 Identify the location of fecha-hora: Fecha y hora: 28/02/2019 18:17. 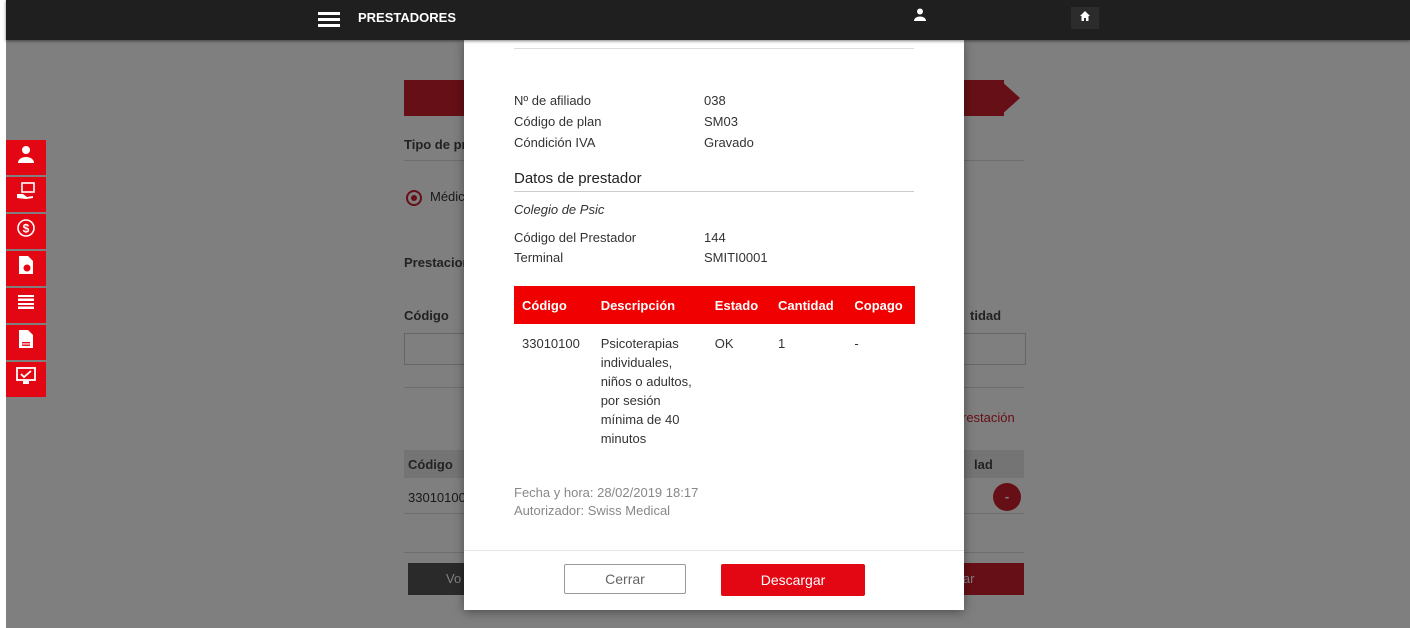
(606, 492).